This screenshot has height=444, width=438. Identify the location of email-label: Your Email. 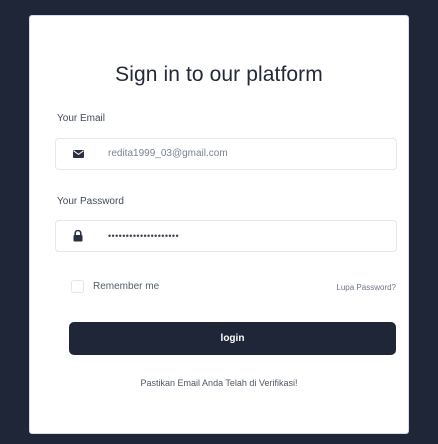
(81, 118).